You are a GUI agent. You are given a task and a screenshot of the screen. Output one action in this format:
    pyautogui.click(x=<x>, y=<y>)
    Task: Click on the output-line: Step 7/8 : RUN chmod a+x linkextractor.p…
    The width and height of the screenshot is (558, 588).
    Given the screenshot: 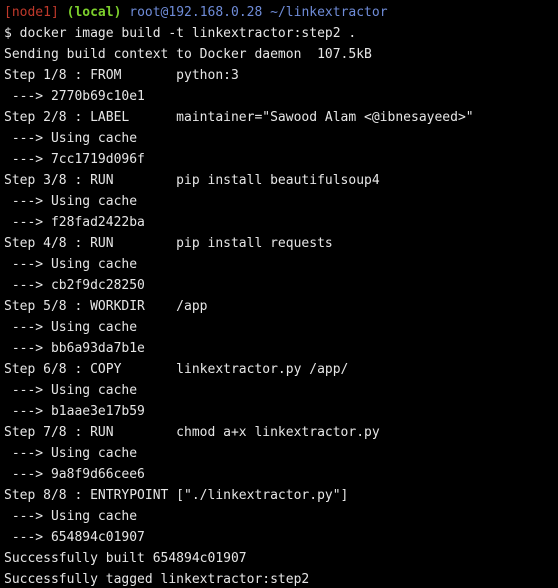 What is the action you would take?
    pyautogui.click(x=192, y=432)
    